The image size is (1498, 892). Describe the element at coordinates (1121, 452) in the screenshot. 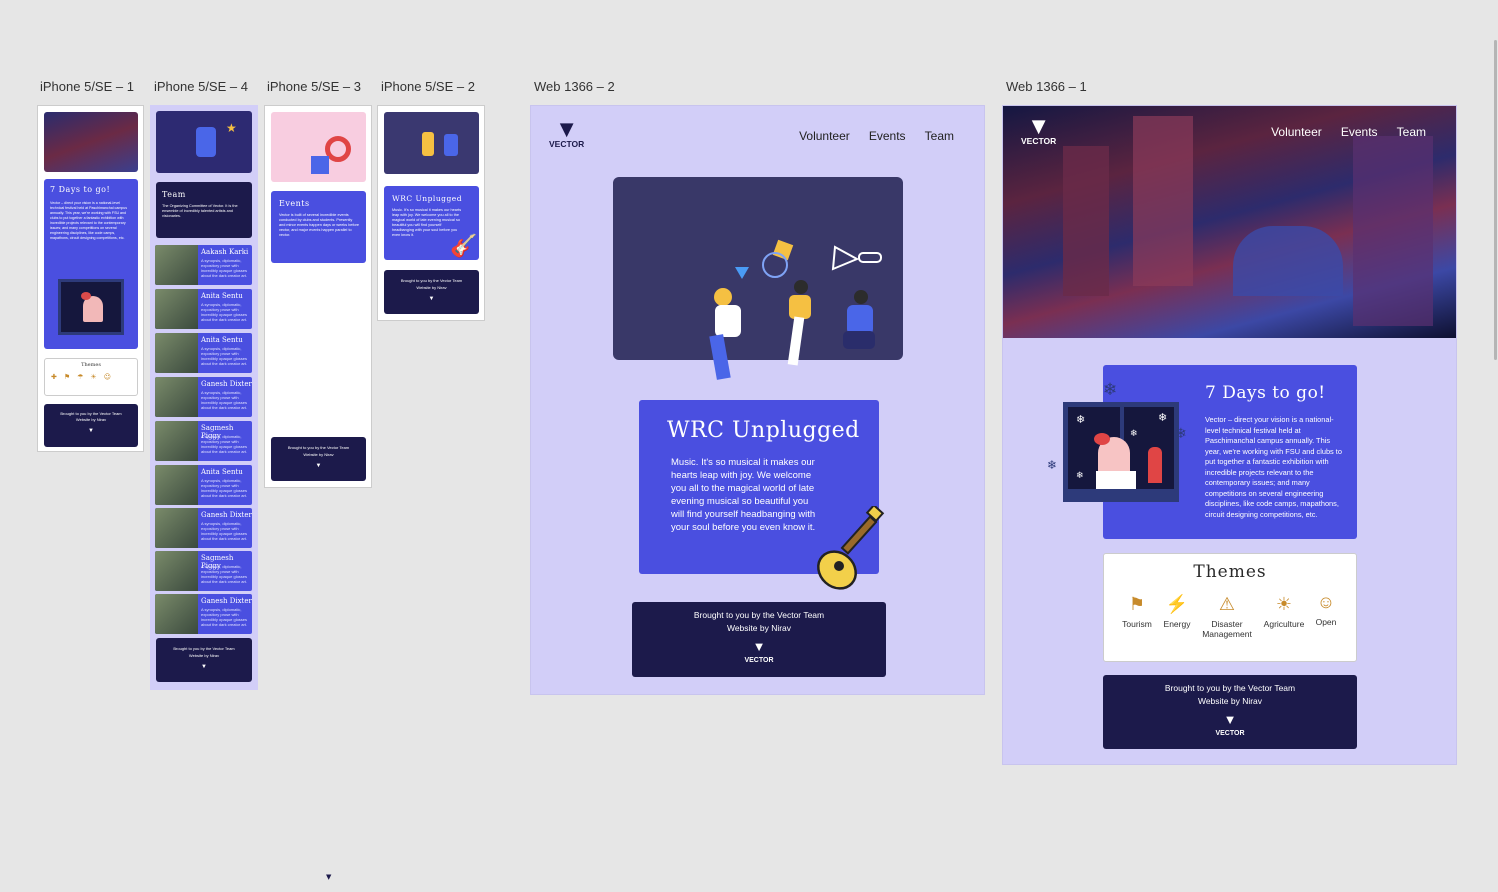

I see `window-illustration: ❄ ❄ ❄ ❄` at that location.